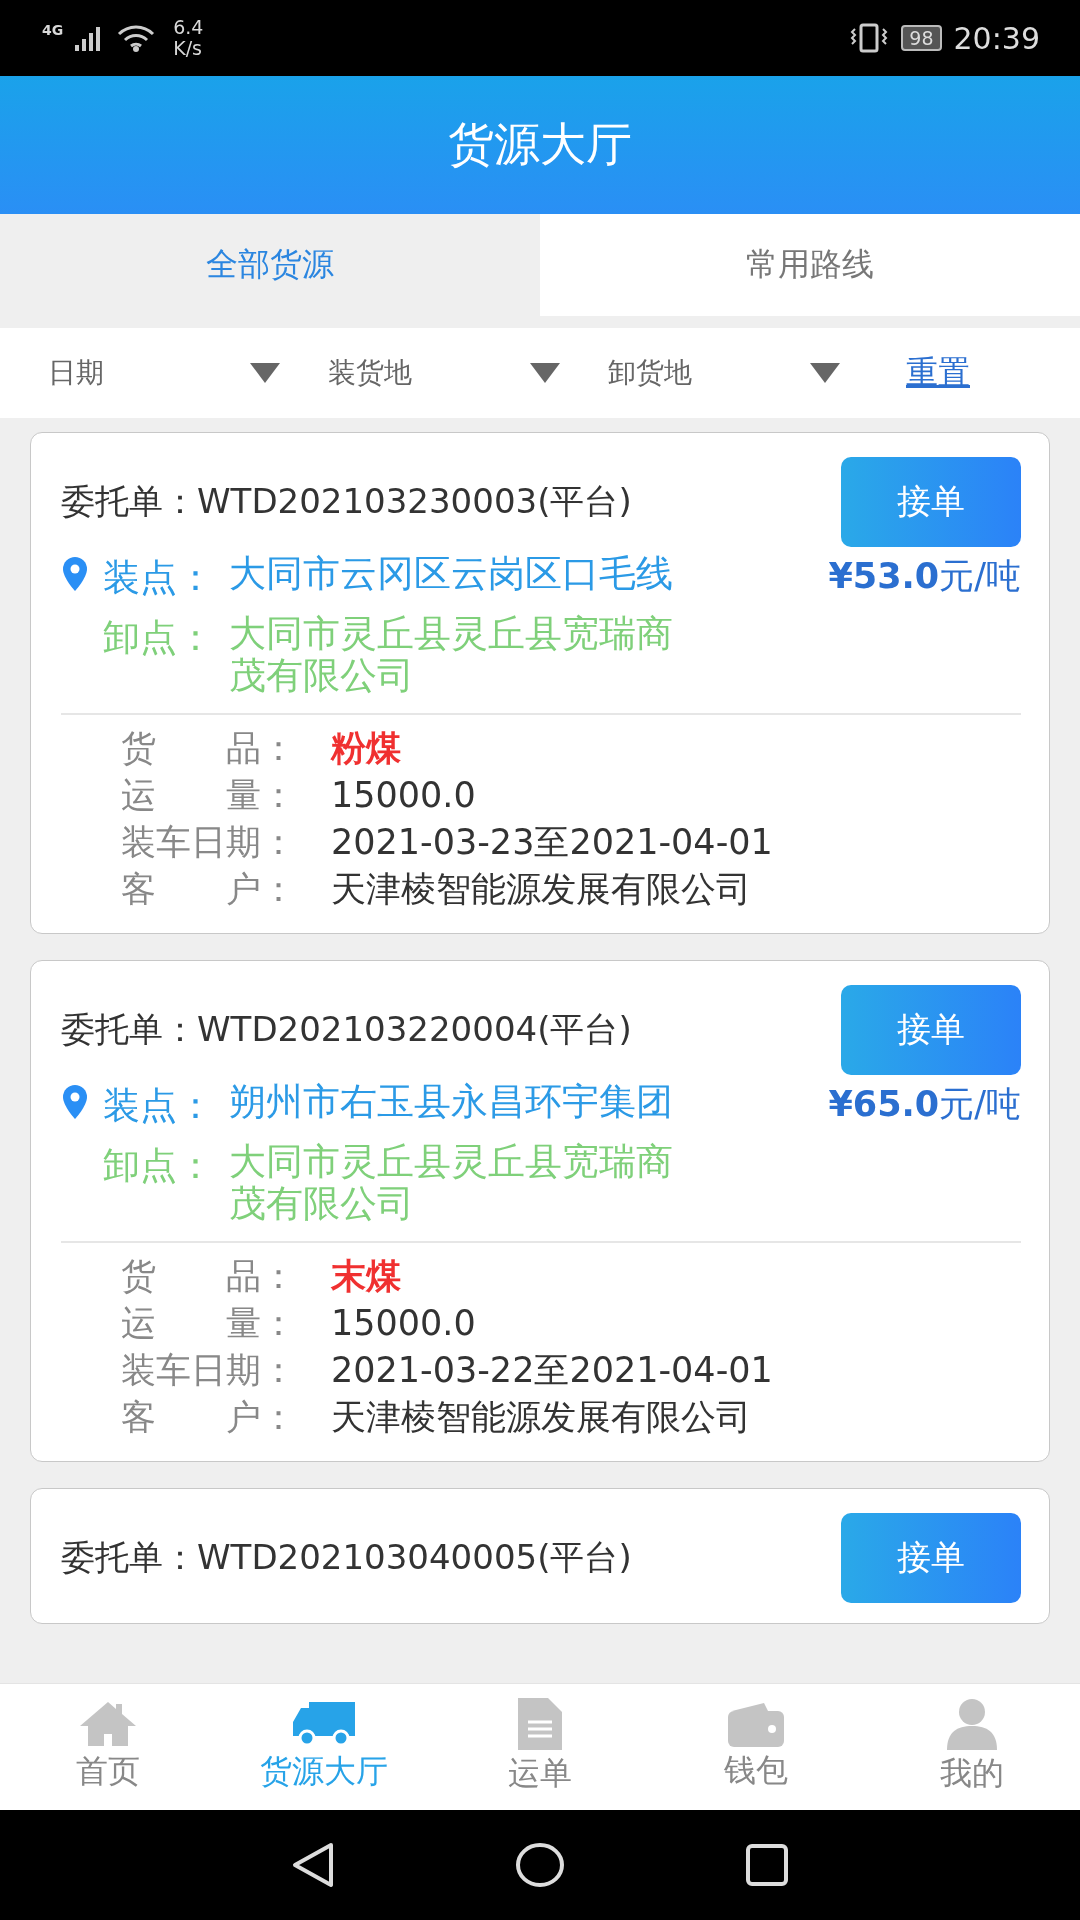 The width and height of the screenshot is (1080, 1920). Describe the element at coordinates (921, 38) in the screenshot. I see `battery-level: 98` at that location.